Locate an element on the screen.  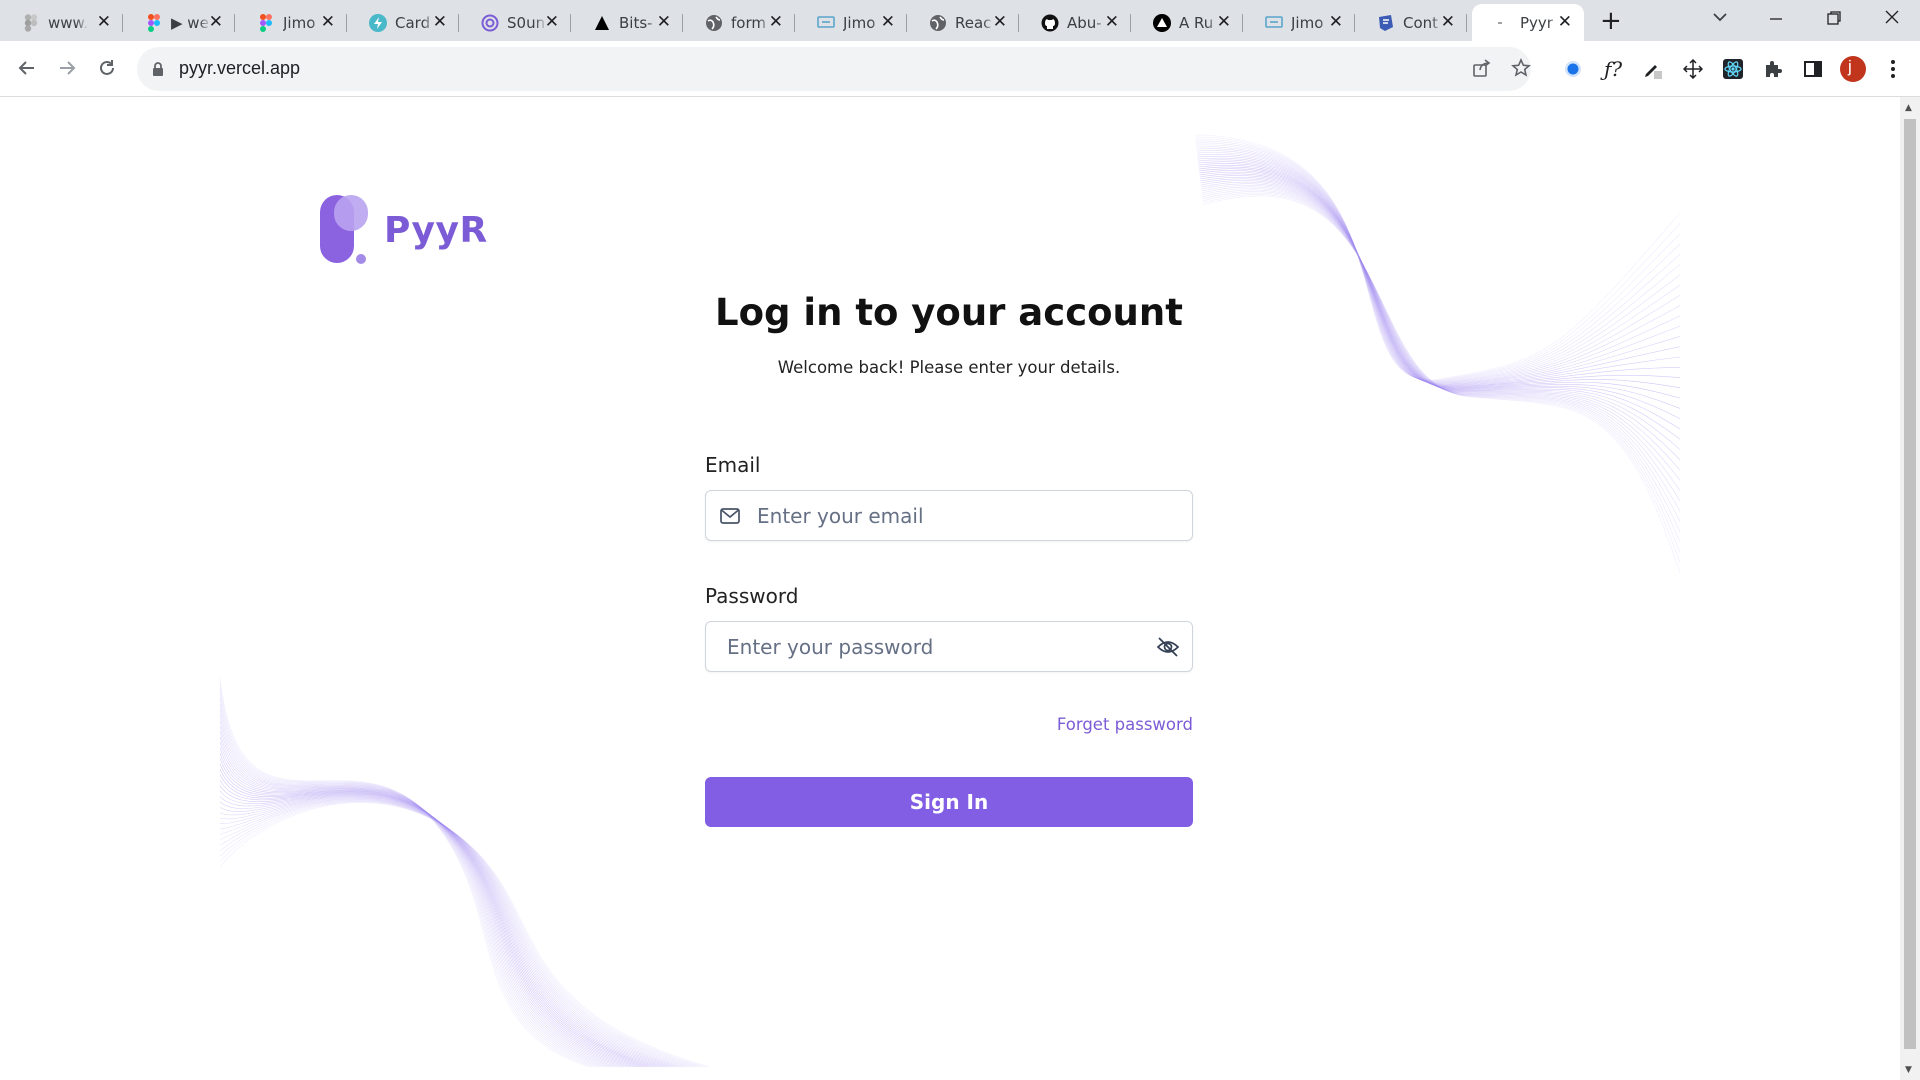
wave-top-right is located at coordinates (1437, 354).